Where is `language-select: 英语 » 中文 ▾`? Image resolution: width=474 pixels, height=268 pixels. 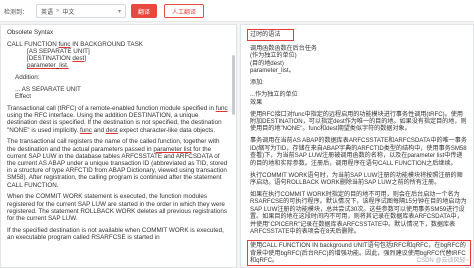
language-select: 英语 » 中文 ▾ is located at coordinates (81, 11).